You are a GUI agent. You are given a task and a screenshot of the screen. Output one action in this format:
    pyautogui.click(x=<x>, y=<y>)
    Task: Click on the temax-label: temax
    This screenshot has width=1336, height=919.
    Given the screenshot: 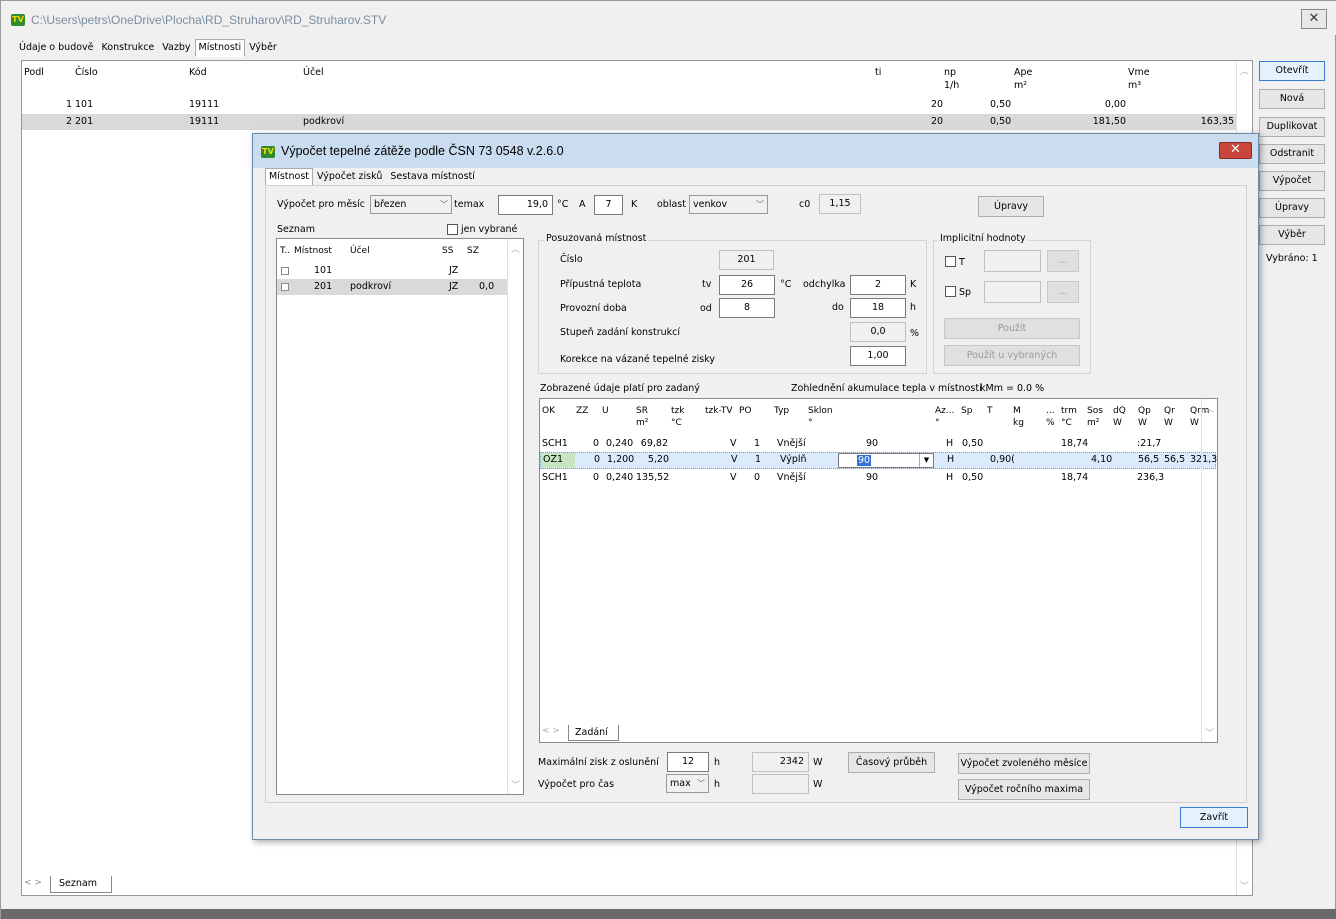 What is the action you would take?
    pyautogui.click(x=469, y=204)
    